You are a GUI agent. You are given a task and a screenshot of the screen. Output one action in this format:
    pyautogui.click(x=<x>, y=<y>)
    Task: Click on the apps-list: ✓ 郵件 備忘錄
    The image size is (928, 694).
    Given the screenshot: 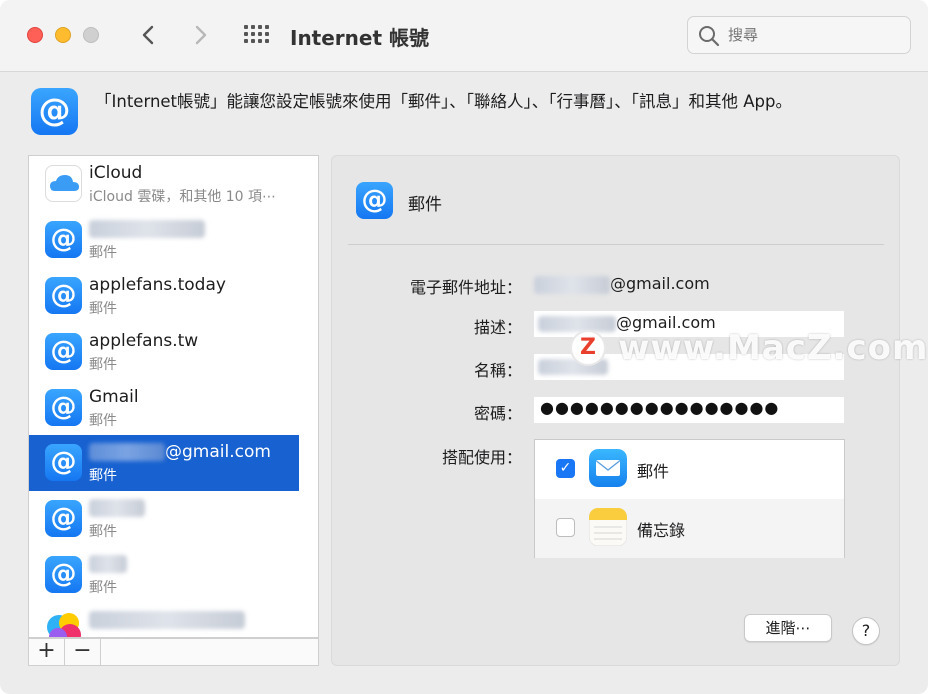 What is the action you would take?
    pyautogui.click(x=689, y=498)
    